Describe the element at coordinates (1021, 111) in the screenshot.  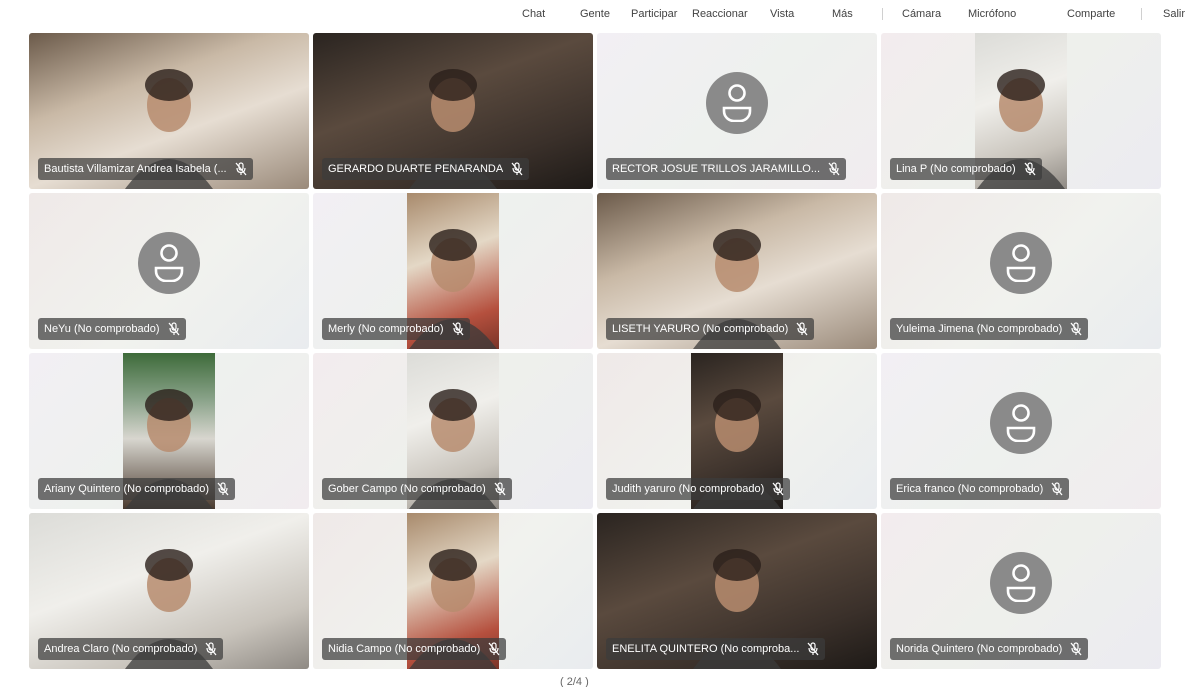
I see `participant-tile: Lina P (No comprobado)` at that location.